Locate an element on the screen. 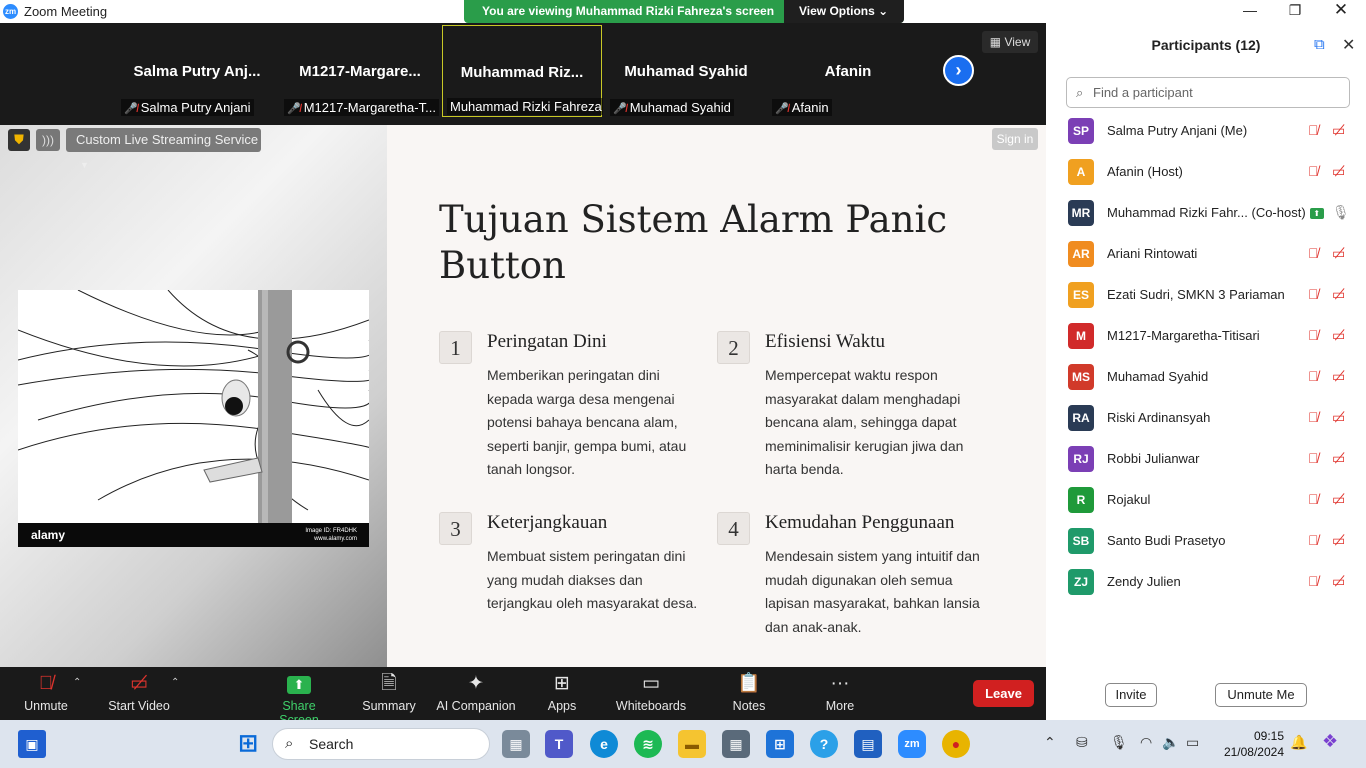  participant-row: M M1217-Margaretha-Titisari 🎙̸ ▭̸ is located at coordinates (1213, 336).